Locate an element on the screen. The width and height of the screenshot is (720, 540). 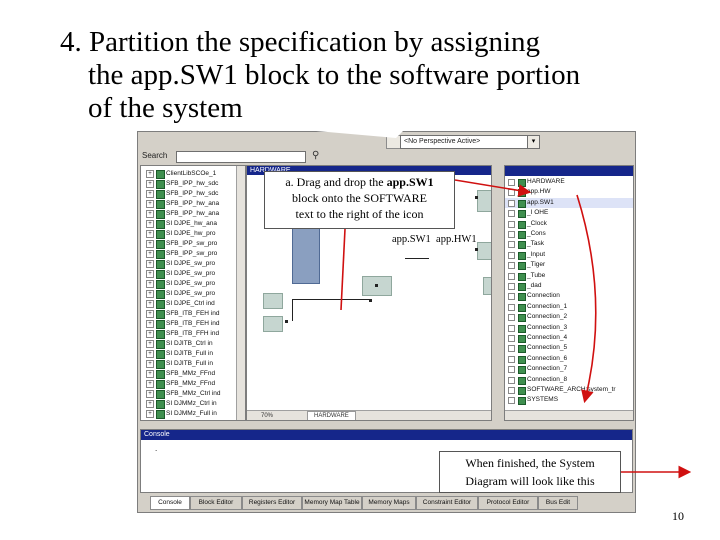
hardware-tree-item: _Clock is located at coordinates (569, 224).